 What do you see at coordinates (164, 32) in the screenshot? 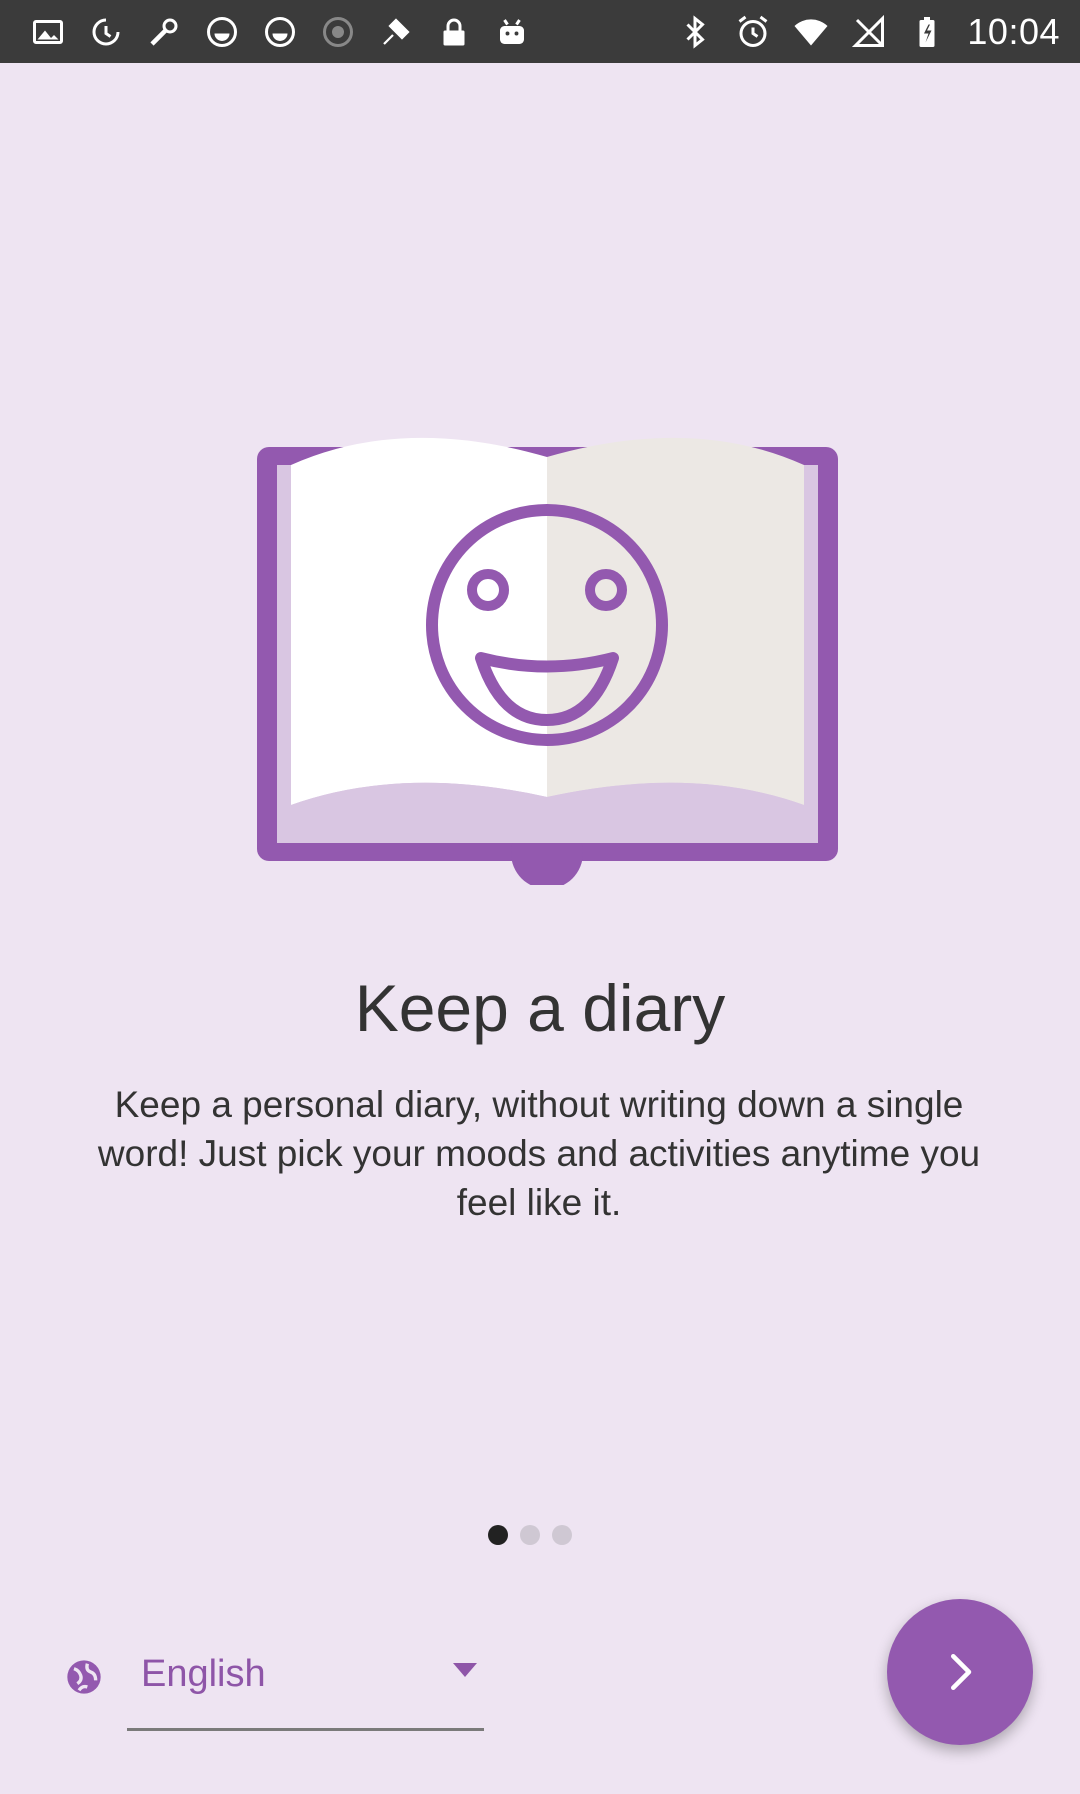
I see `tools-icon` at bounding box center [164, 32].